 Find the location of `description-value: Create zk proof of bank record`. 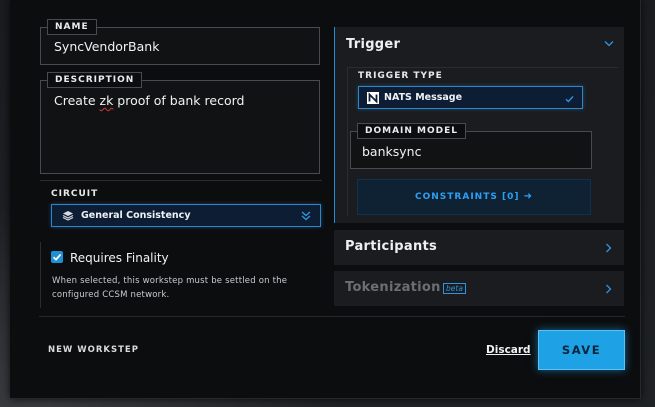

description-value: Create zk proof of bank record is located at coordinates (149, 100).